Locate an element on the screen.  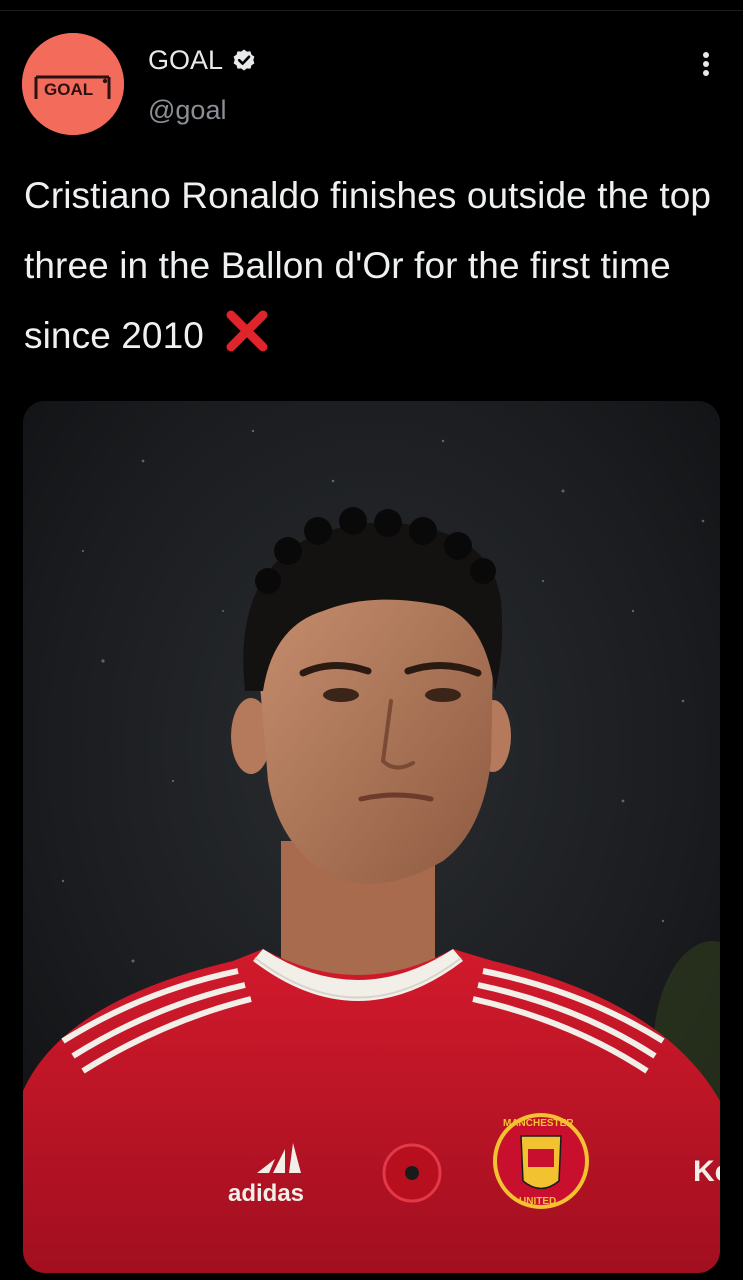
author-name-row: GOAL is located at coordinates (202, 60).